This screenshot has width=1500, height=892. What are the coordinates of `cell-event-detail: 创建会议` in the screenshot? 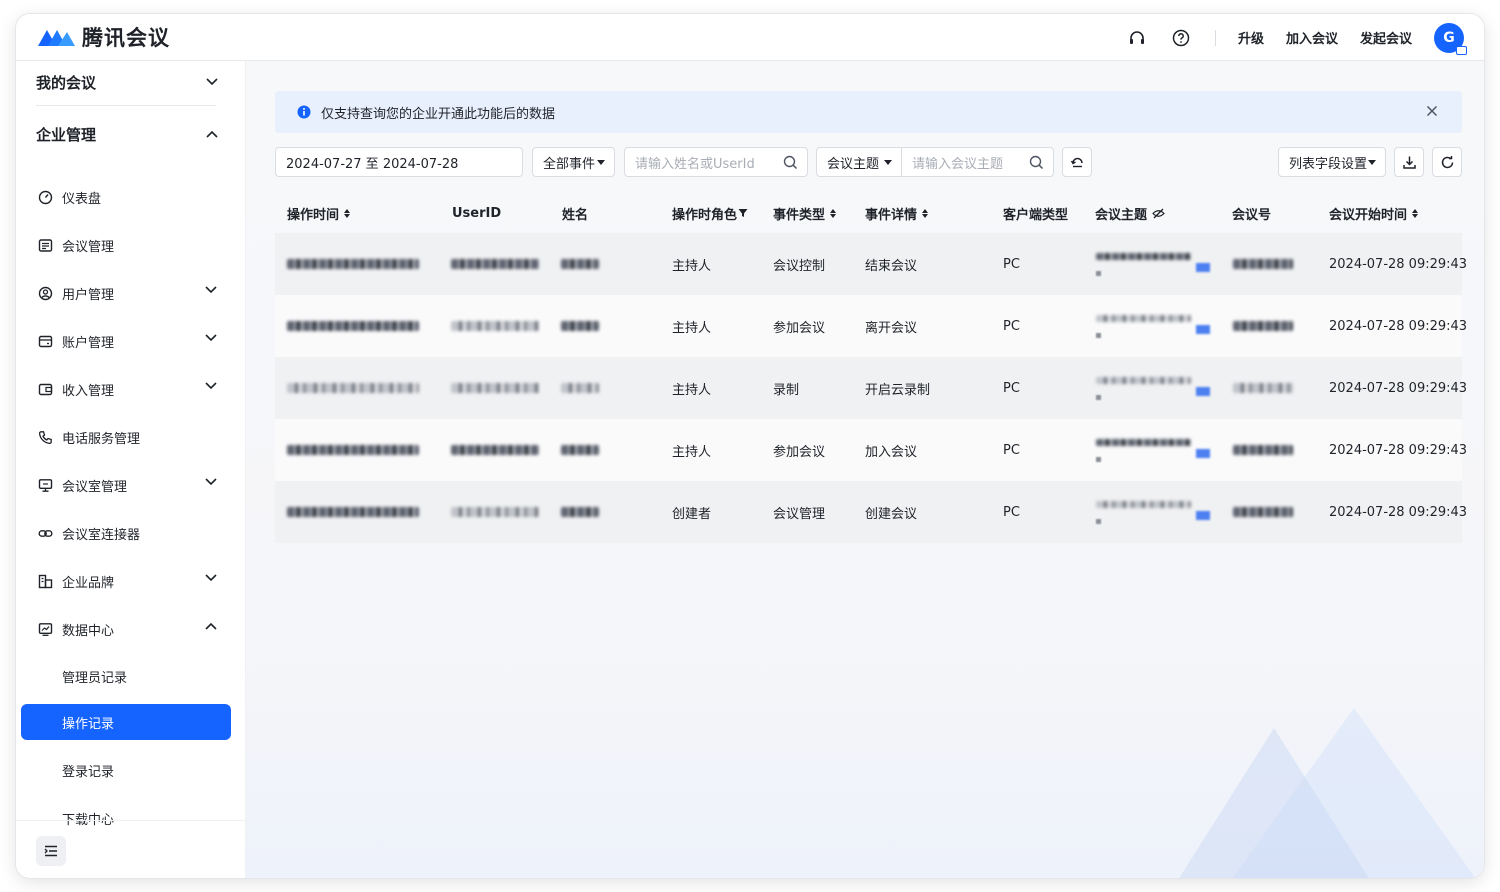 It's located at (891, 514).